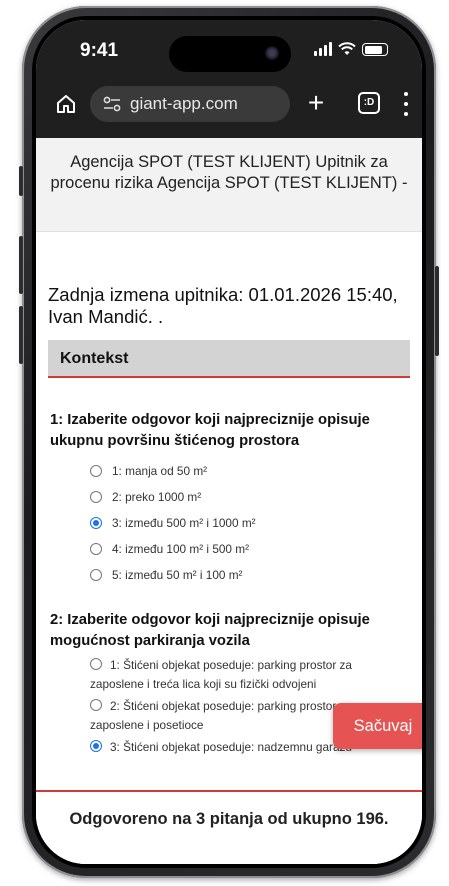 Image resolution: width=449 pixels, height=886 pixels. I want to click on url-text: giant-app.com, so click(184, 103).